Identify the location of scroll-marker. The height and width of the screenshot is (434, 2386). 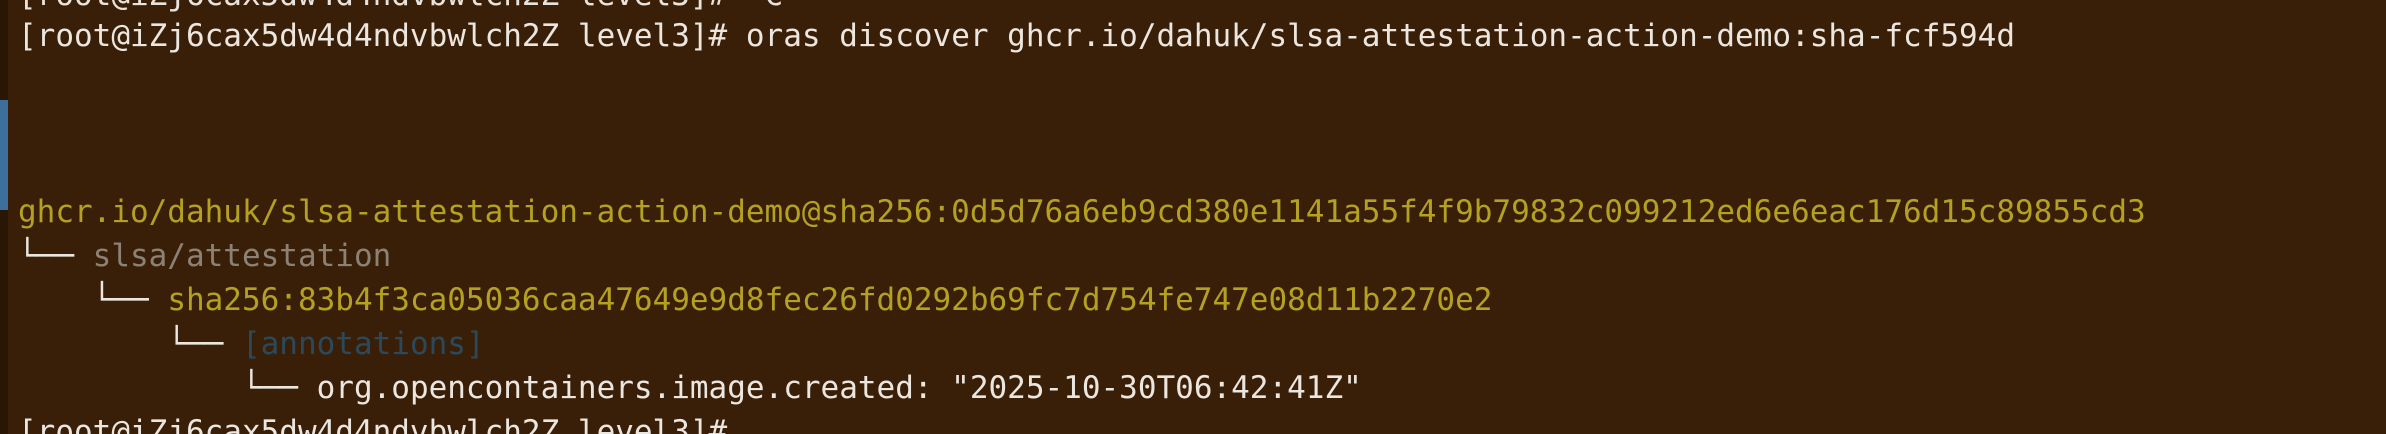
(4, 155).